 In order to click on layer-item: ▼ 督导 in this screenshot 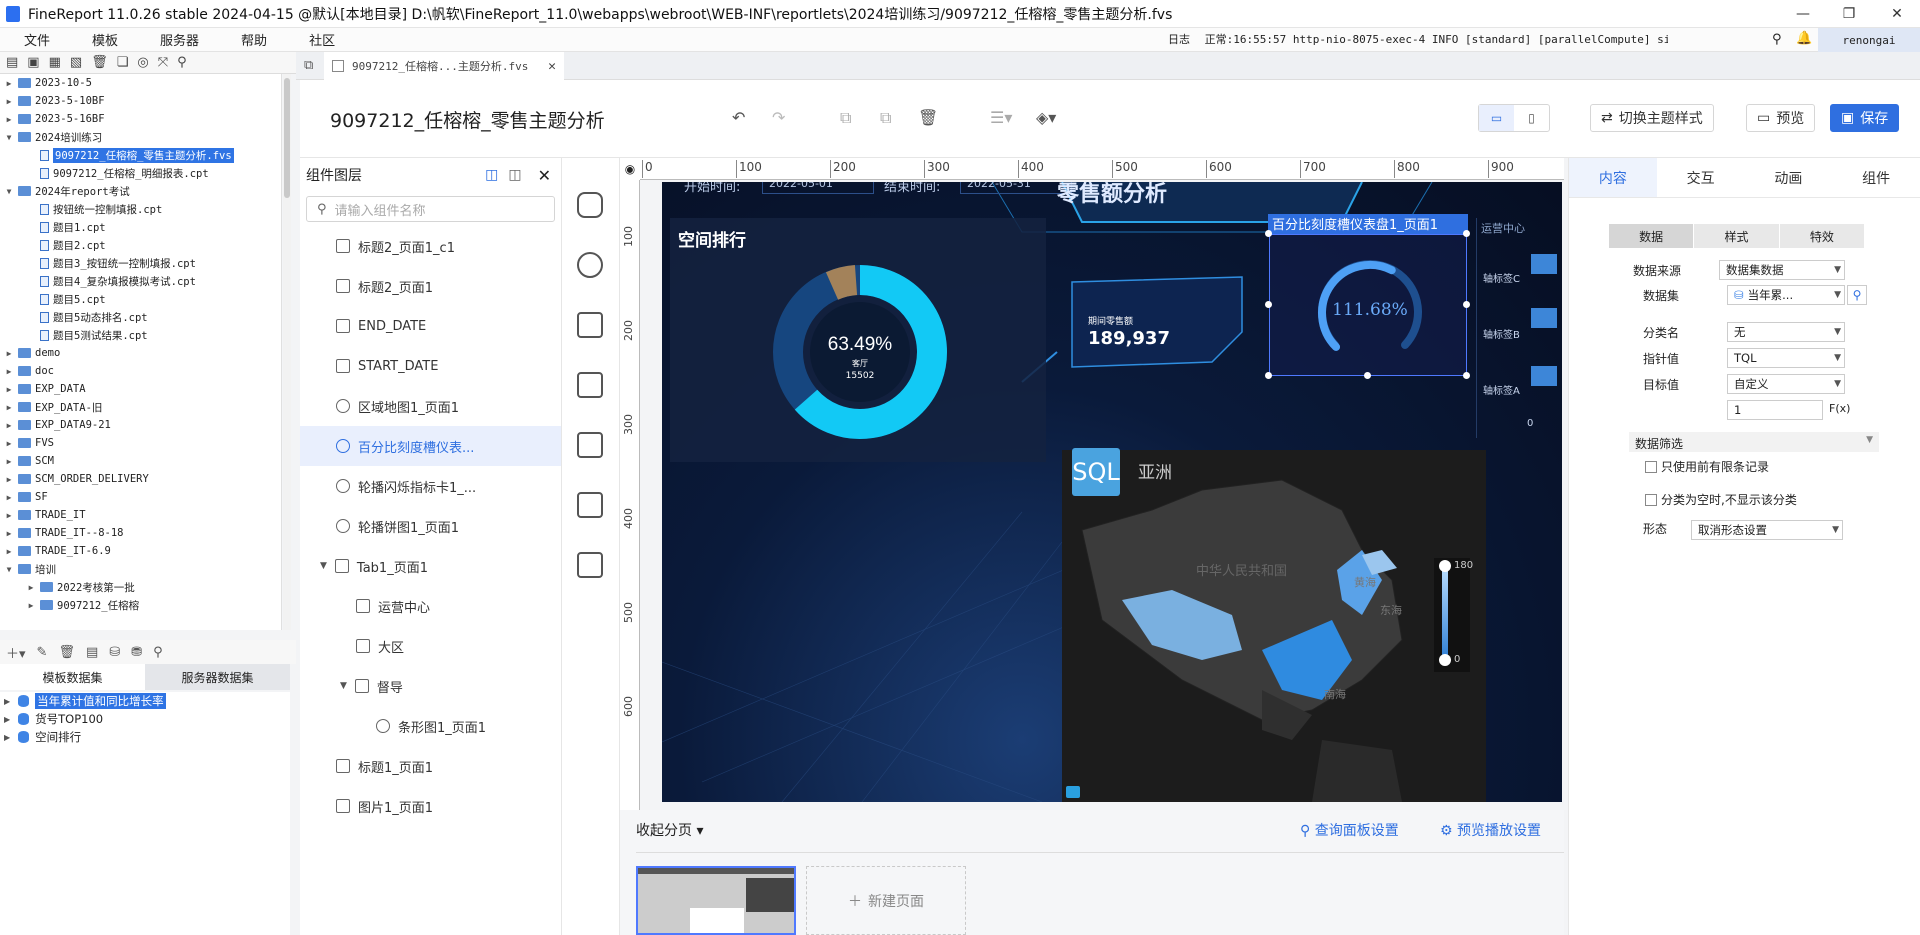, I will do `click(430, 686)`.